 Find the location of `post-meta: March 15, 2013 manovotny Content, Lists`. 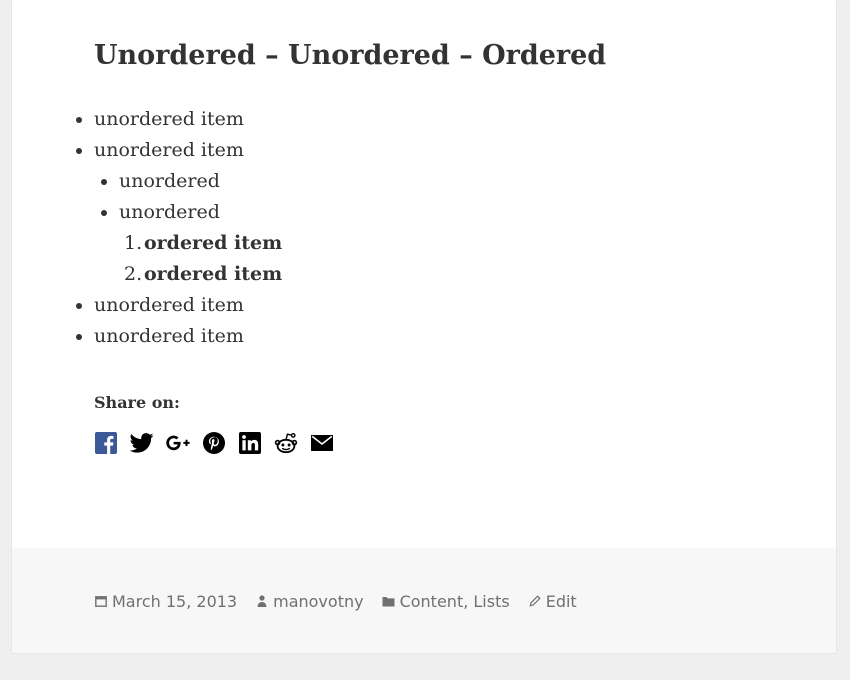

post-meta: March 15, 2013 manovotny Content, Lists is located at coordinates (344, 601).